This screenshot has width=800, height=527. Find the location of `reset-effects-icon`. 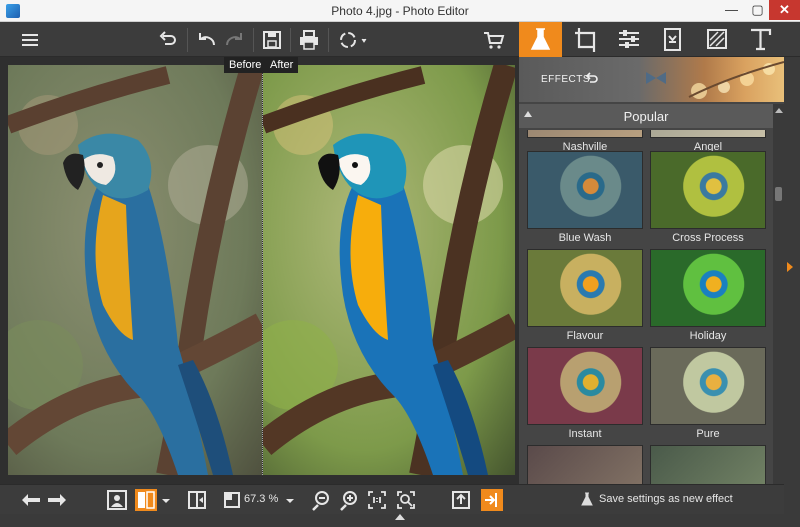

reset-effects-icon is located at coordinates (592, 78).